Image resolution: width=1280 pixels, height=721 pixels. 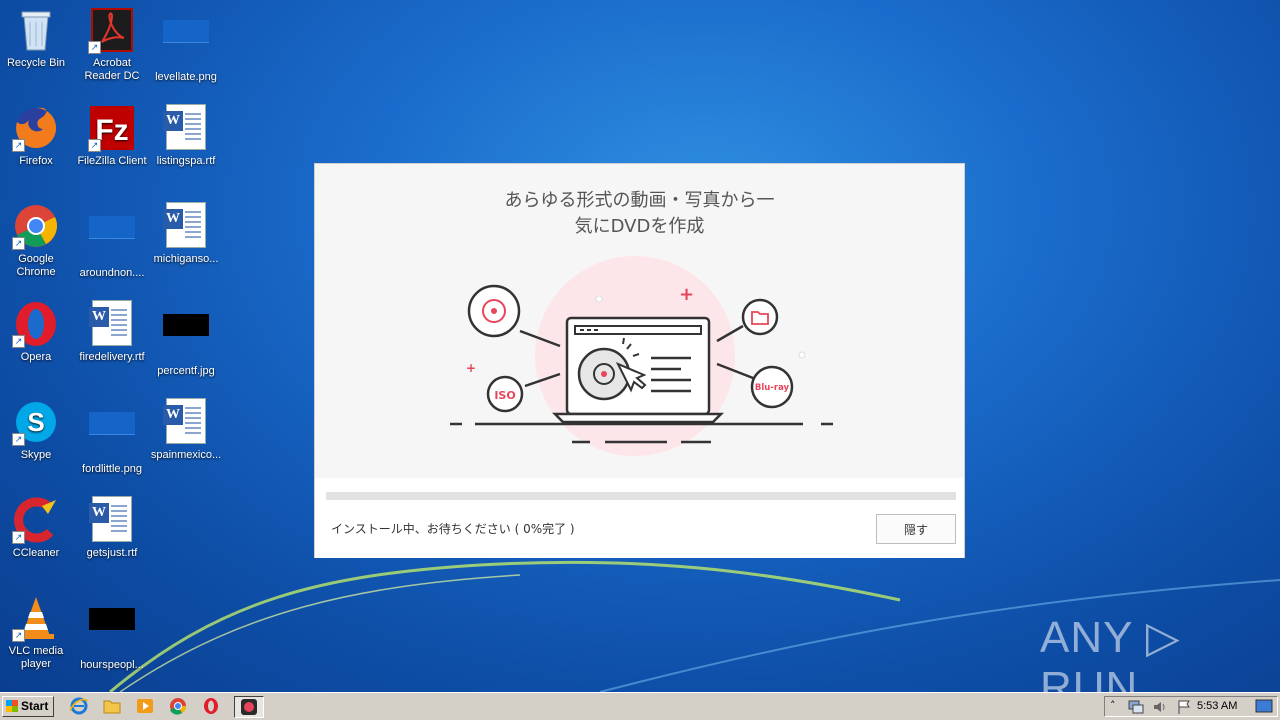 I want to click on taskbar-installer-app, so click(x=249, y=707).